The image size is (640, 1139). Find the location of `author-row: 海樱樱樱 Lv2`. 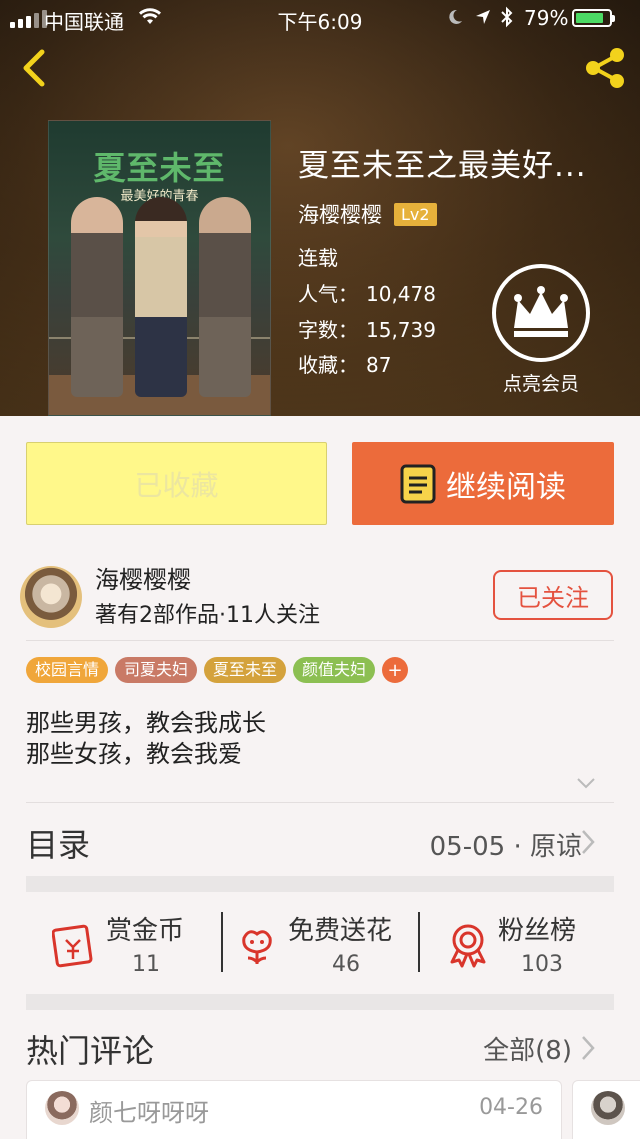

author-row: 海樱樱樱 Lv2 is located at coordinates (367, 214).